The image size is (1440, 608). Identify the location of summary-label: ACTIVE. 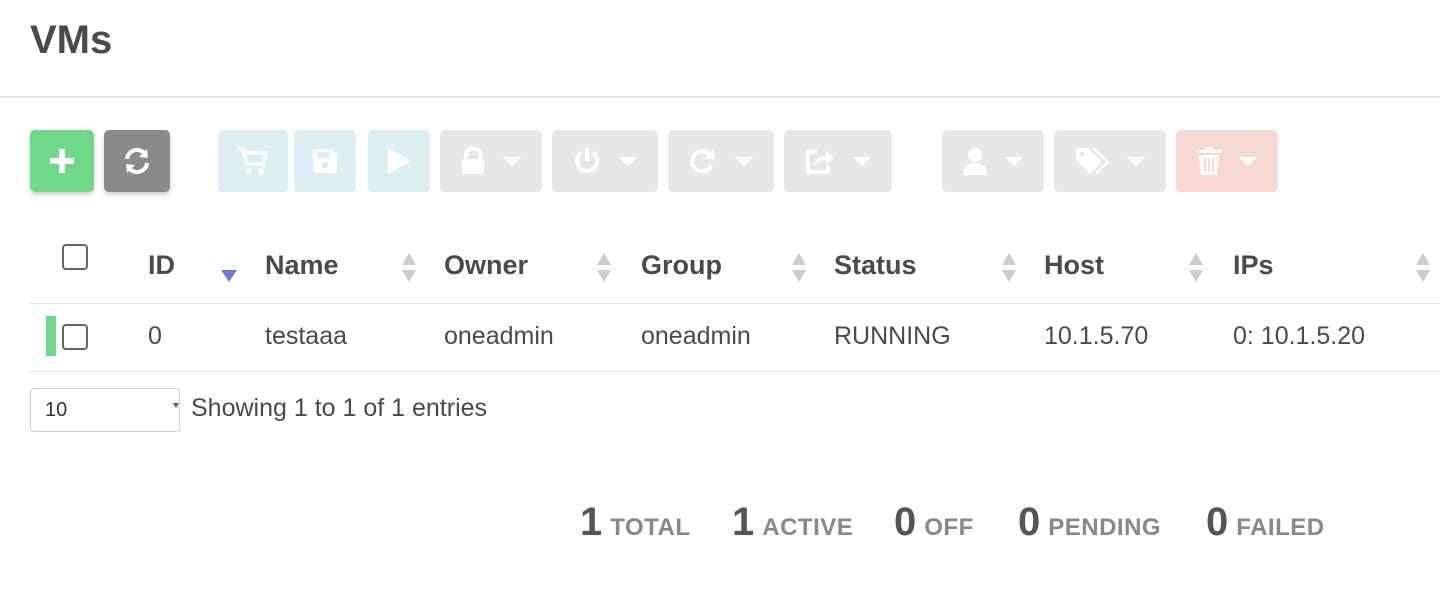
(808, 527).